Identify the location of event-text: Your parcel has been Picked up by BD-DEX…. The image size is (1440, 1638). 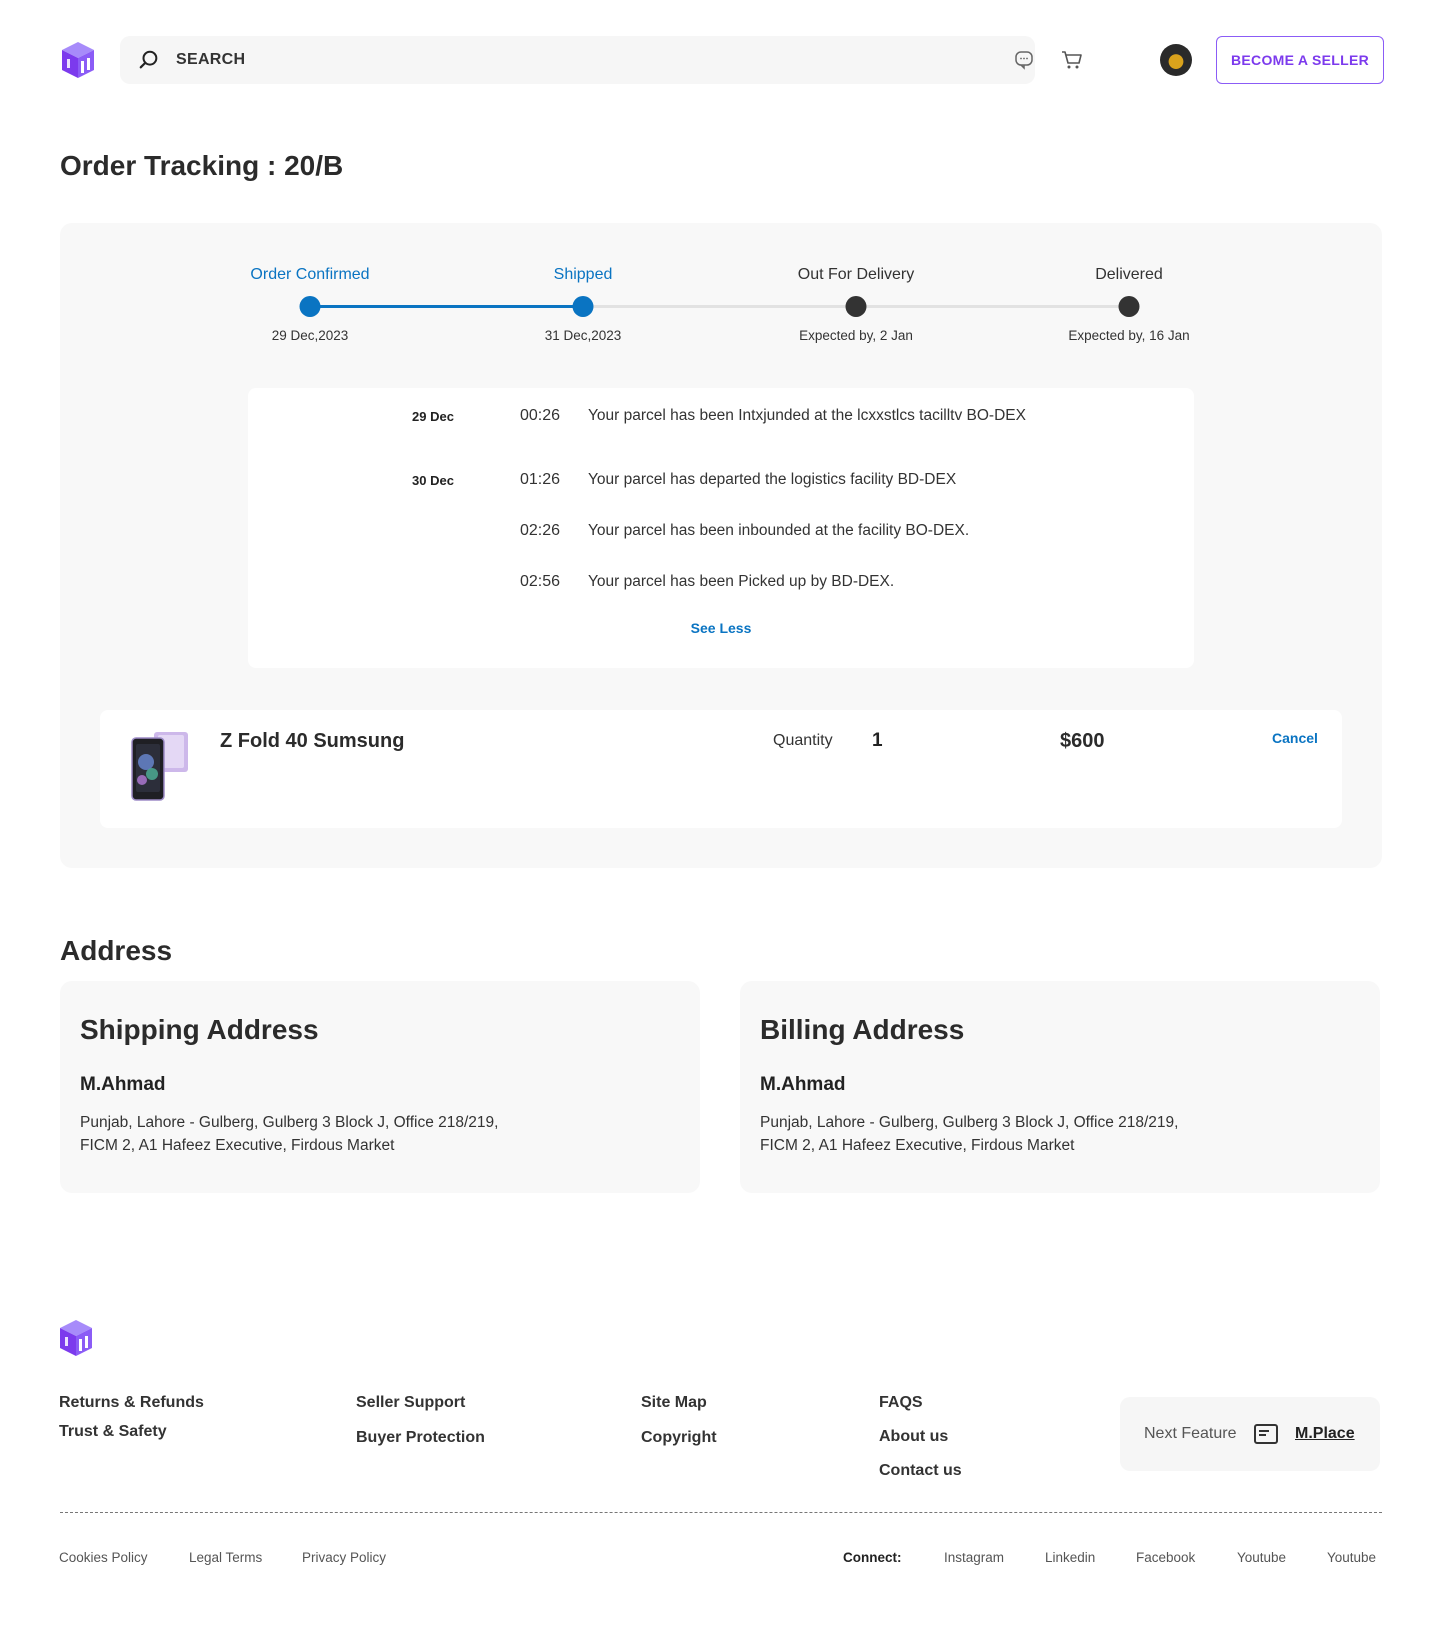
(741, 581).